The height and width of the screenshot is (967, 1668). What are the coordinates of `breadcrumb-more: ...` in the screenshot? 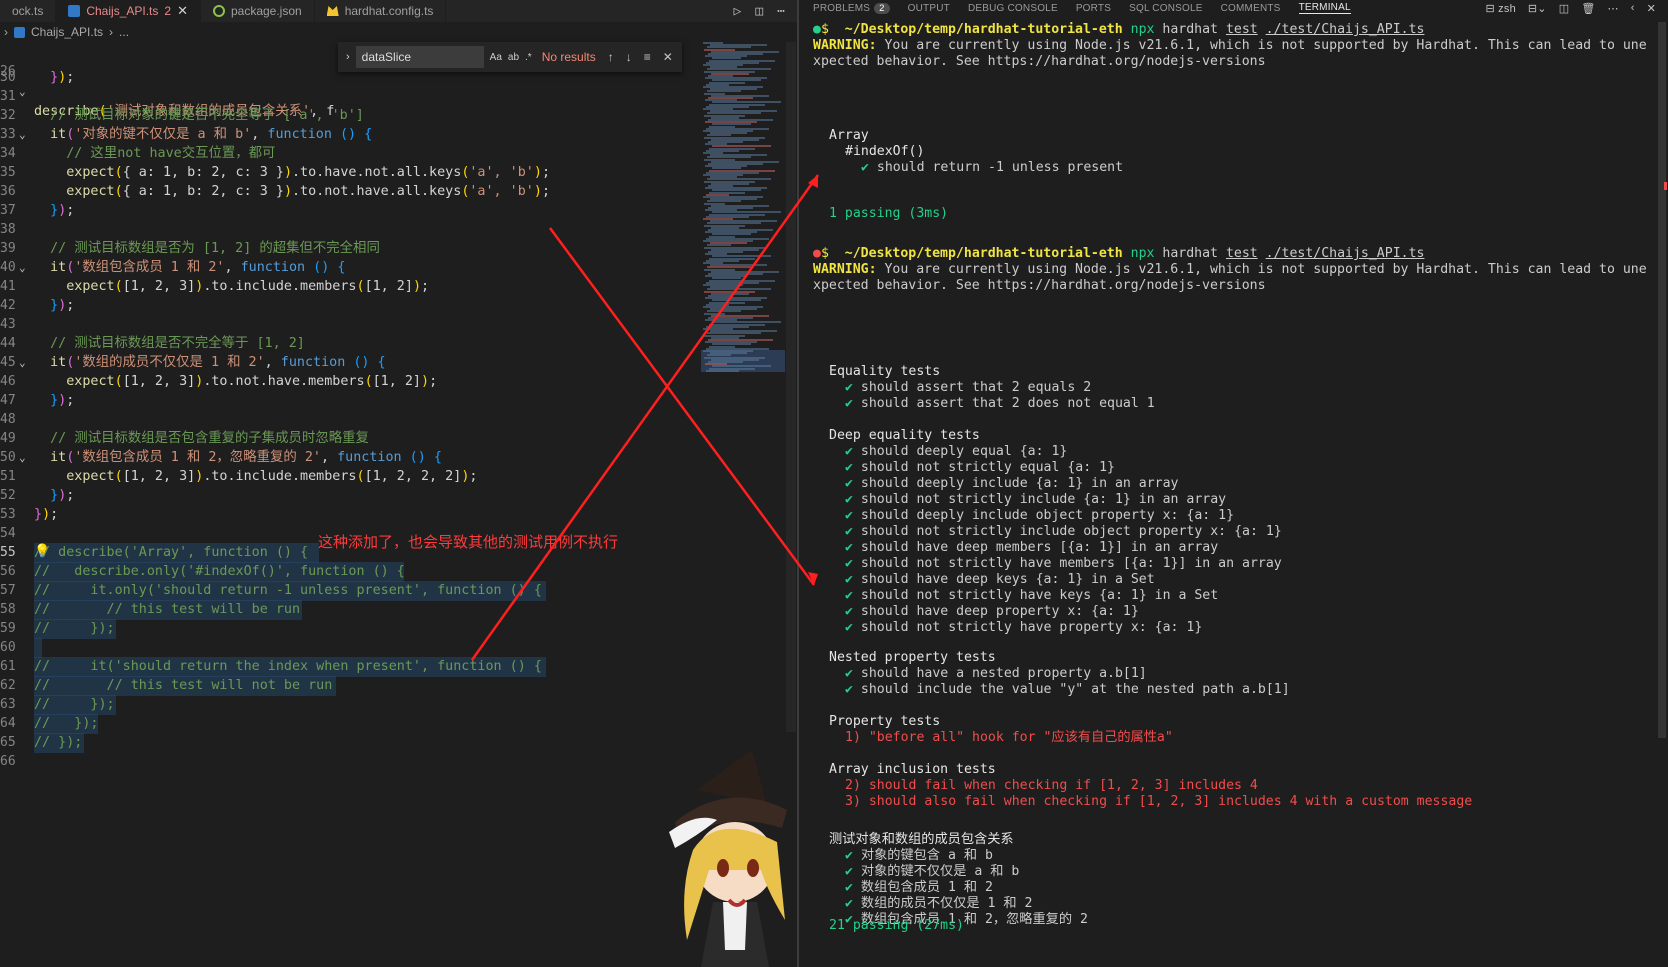 It's located at (124, 32).